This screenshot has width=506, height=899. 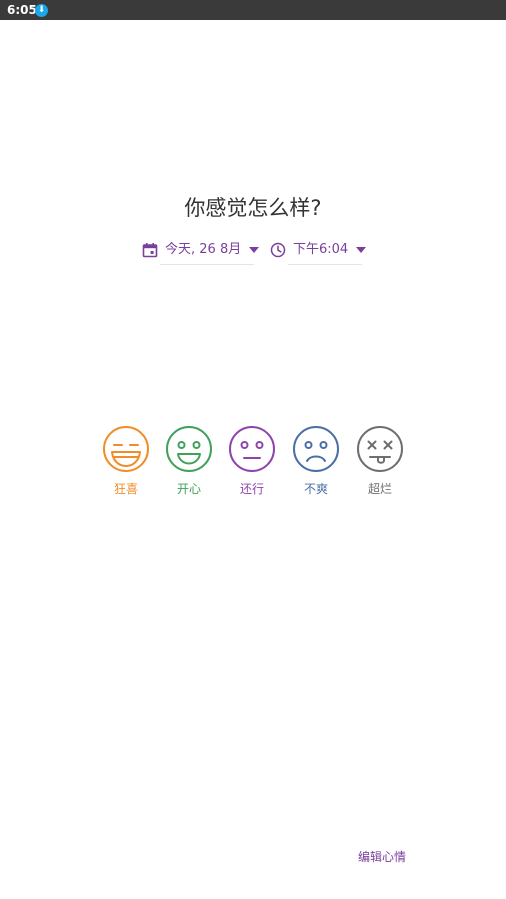 I want to click on edit-moods-link: 编辑心情, so click(x=382, y=857).